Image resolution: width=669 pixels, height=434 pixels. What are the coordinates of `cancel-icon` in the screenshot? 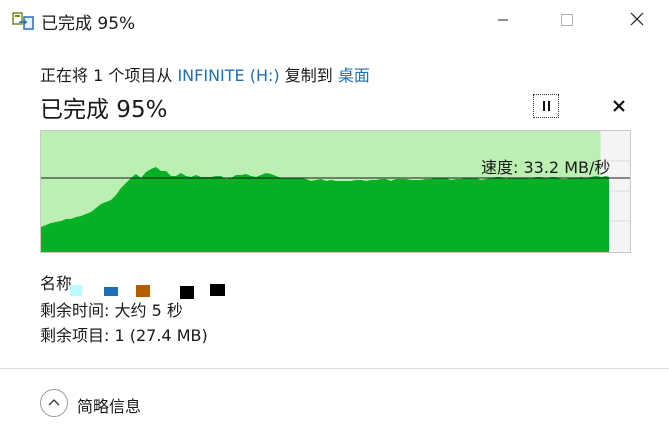 It's located at (619, 106).